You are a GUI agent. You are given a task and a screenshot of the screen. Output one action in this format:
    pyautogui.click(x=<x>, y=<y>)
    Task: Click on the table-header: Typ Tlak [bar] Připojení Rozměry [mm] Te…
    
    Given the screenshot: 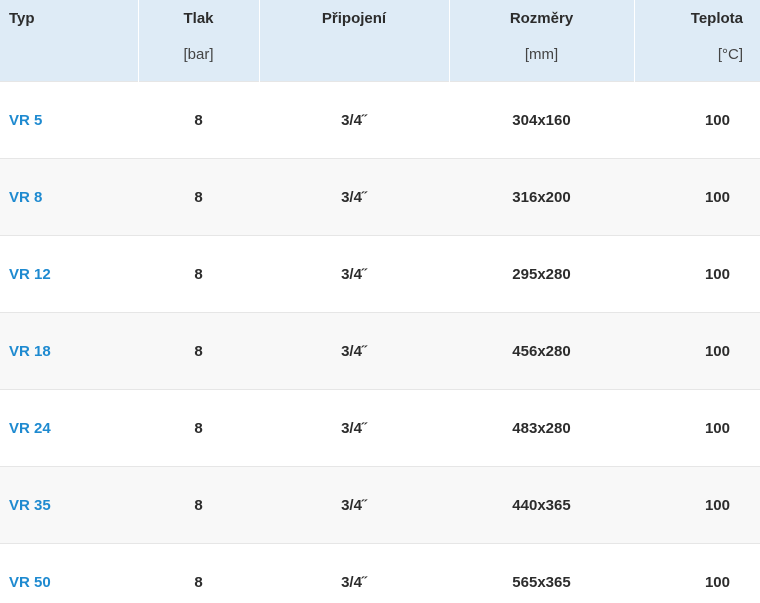 What is the action you would take?
    pyautogui.click(x=380, y=41)
    